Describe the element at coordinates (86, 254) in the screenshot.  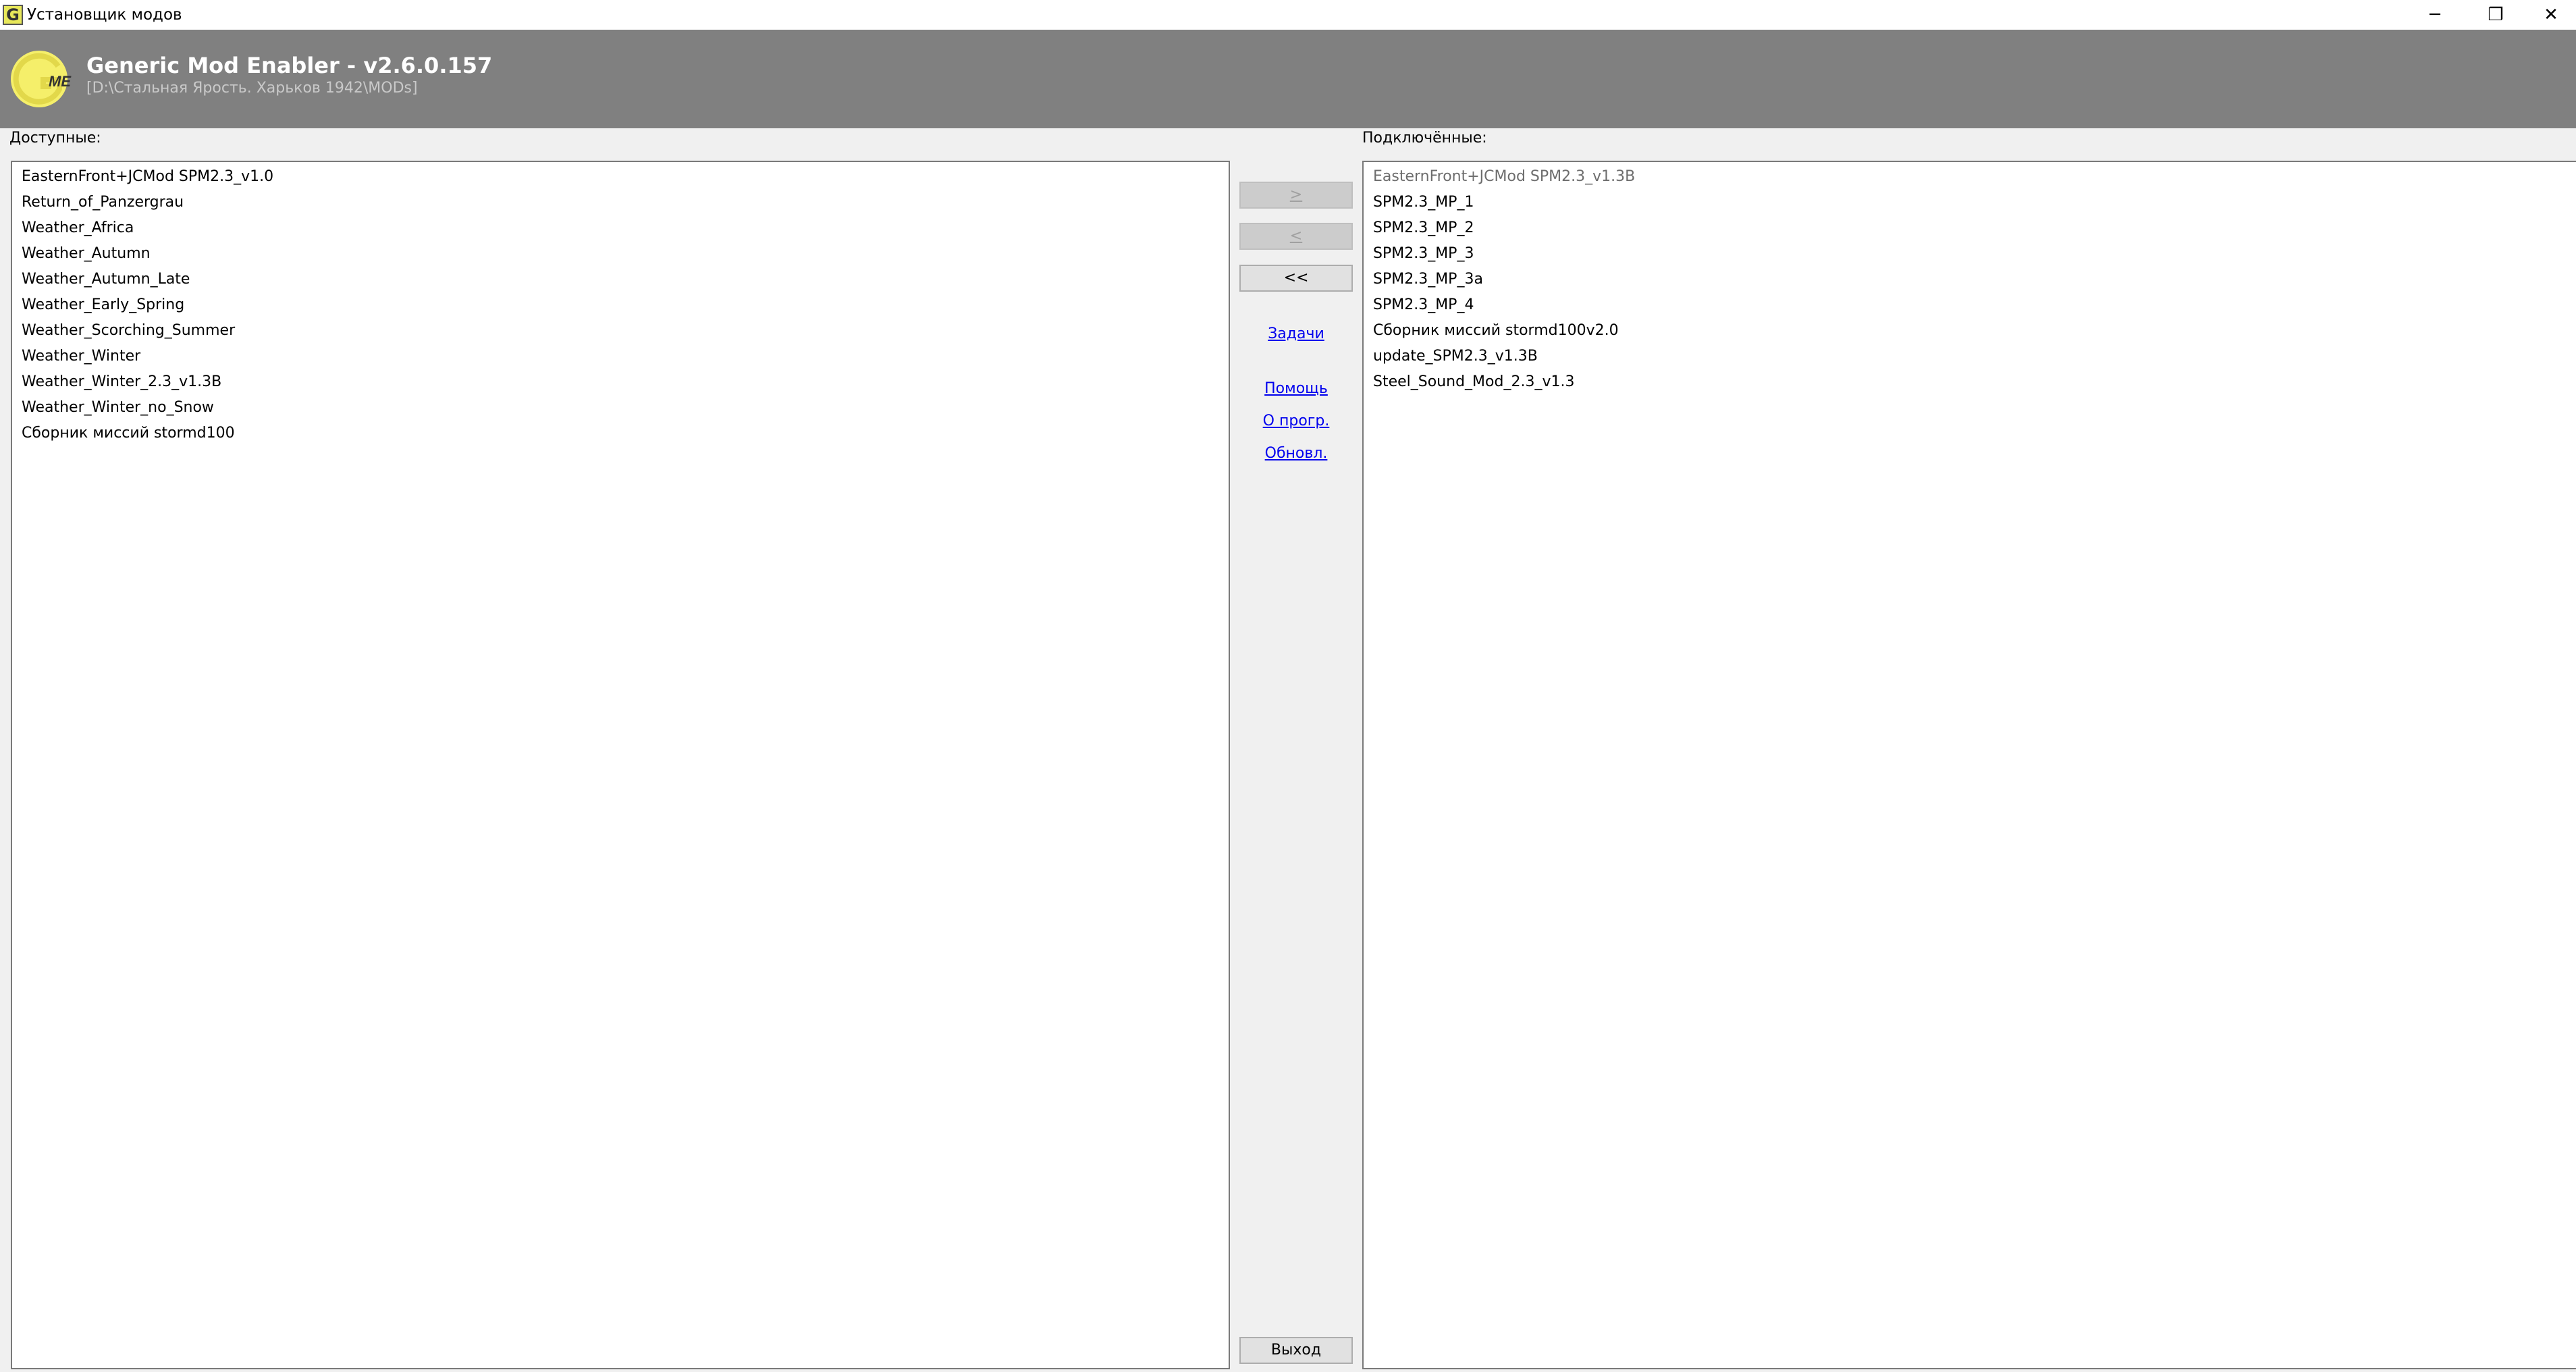
I see `list-item: Weather_Autumn` at that location.